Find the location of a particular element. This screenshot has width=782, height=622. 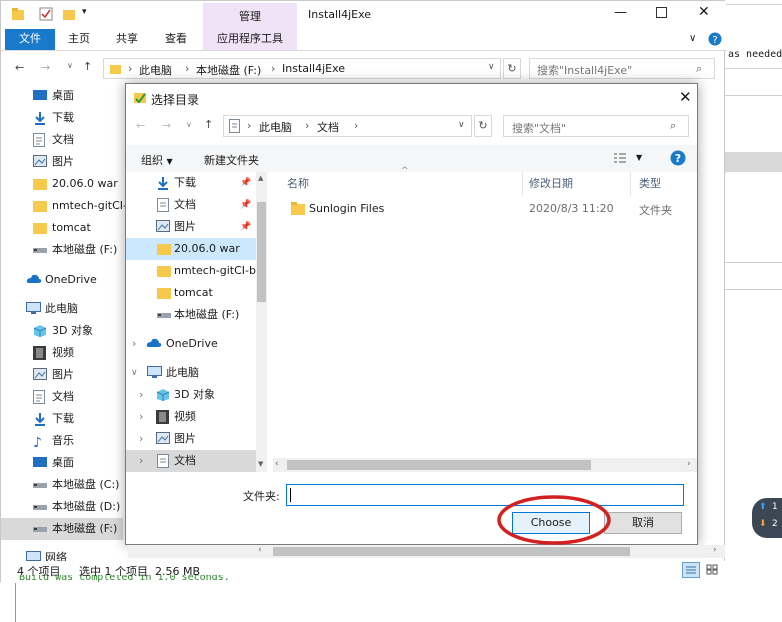

dialog-nav-videos: › 视频 is located at coordinates (191, 417).